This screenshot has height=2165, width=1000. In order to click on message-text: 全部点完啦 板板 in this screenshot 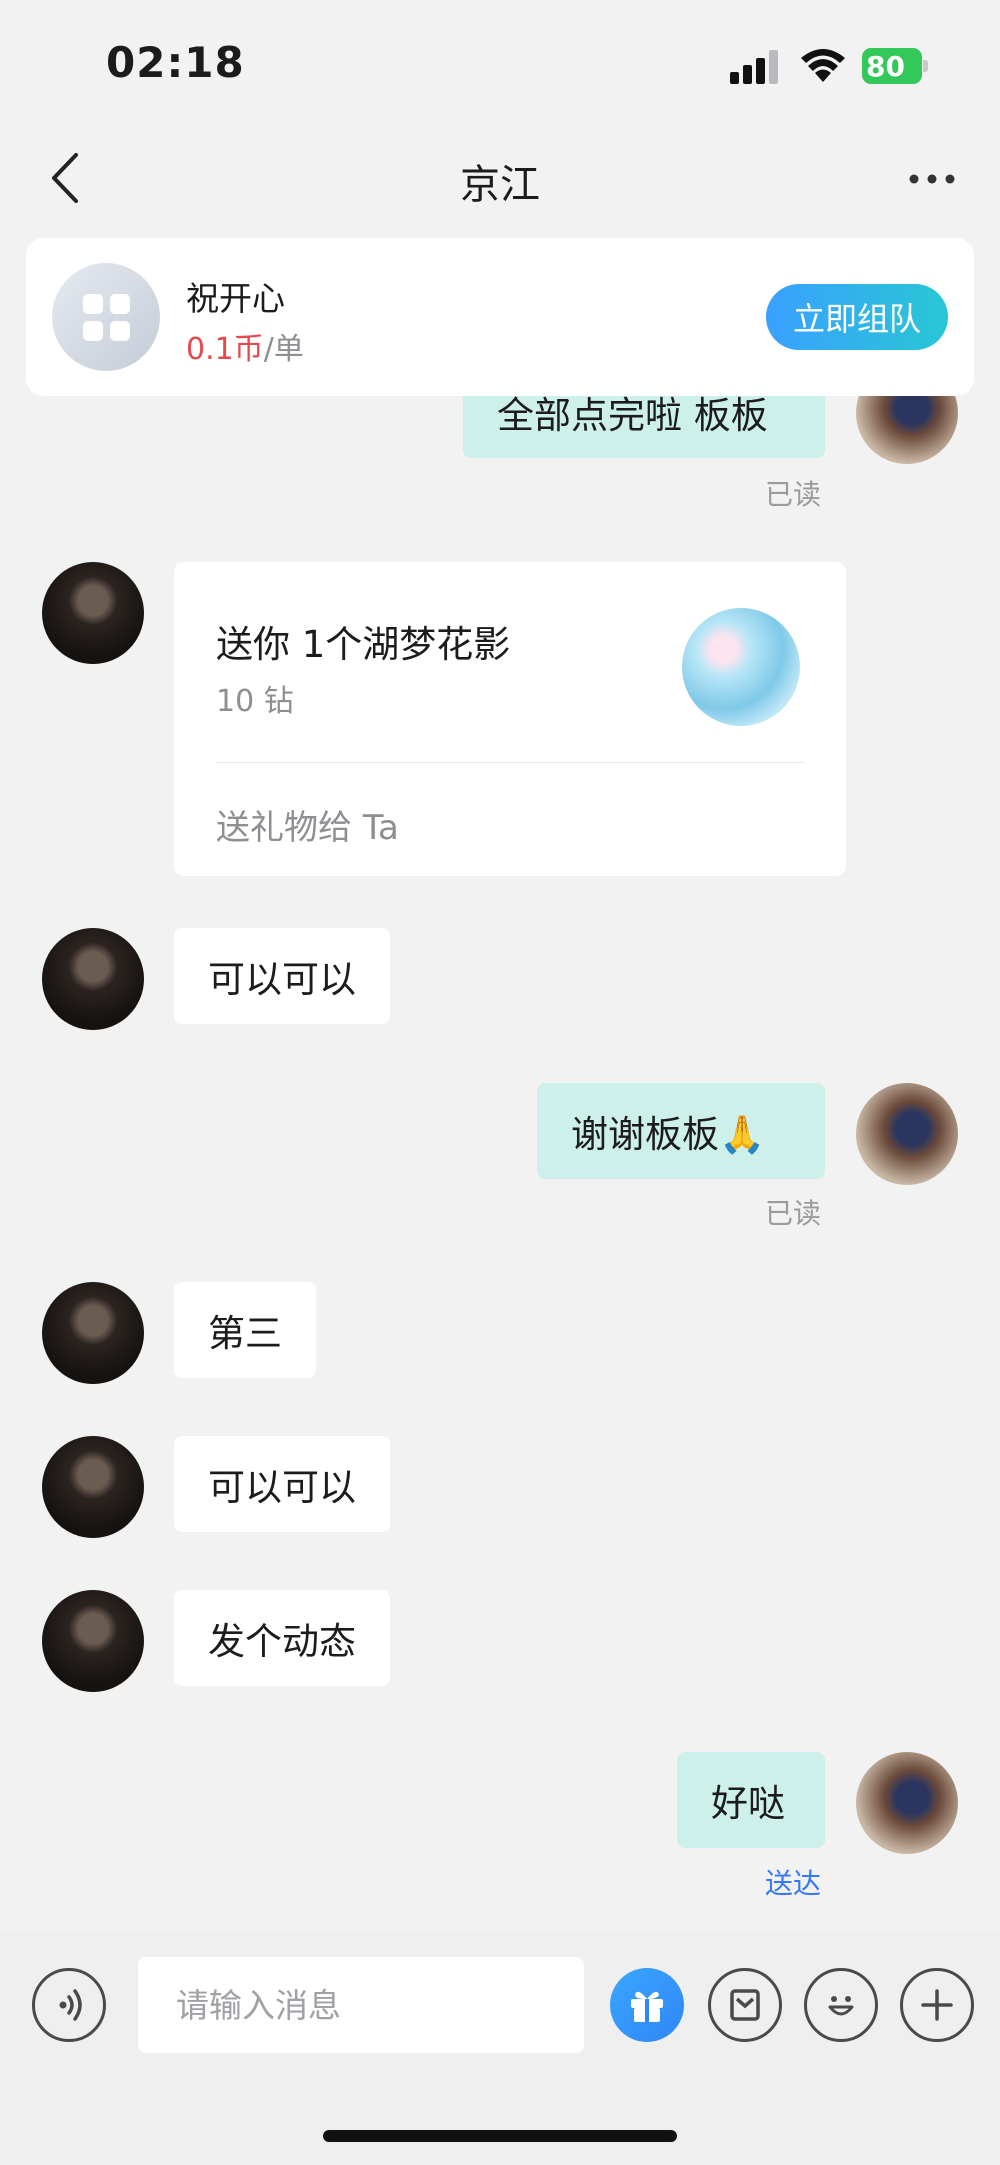, I will do `click(632, 416)`.